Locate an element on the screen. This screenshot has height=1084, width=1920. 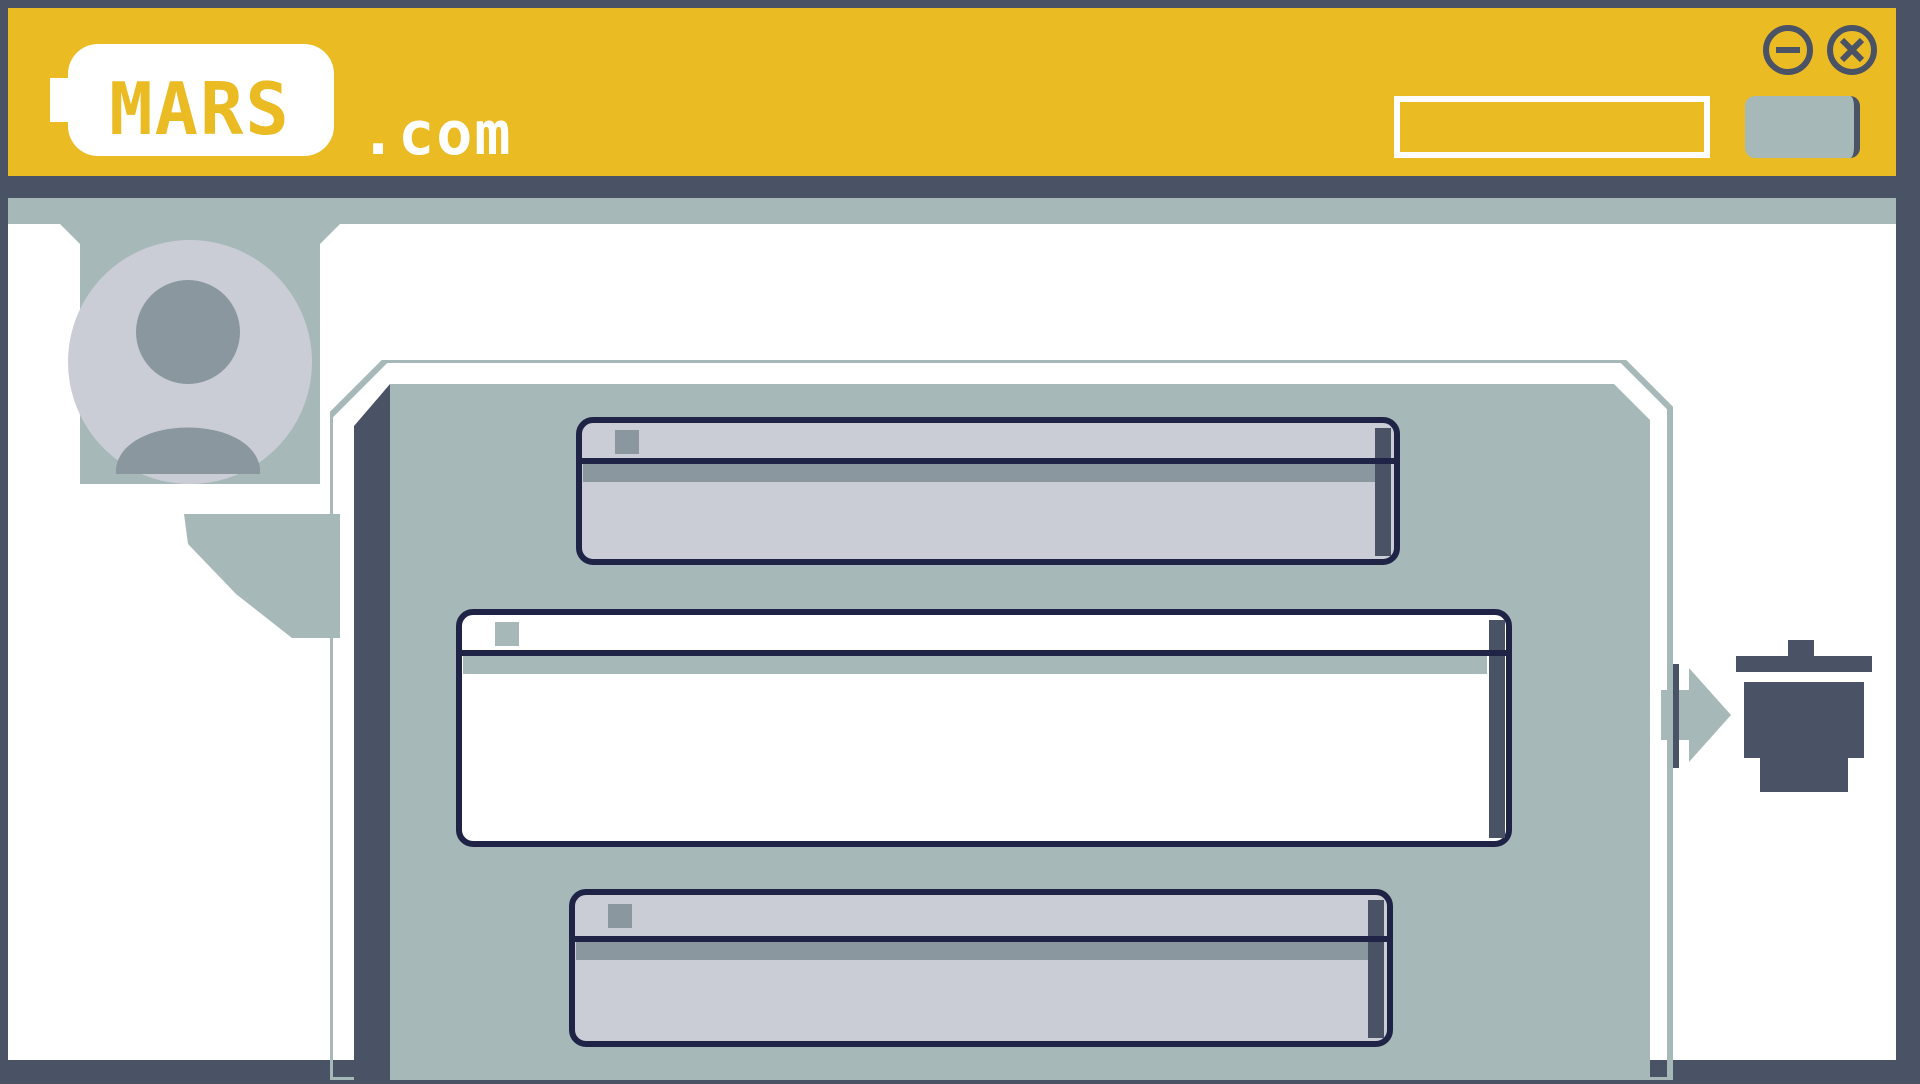
site-logo: MARS is located at coordinates (200, 100).